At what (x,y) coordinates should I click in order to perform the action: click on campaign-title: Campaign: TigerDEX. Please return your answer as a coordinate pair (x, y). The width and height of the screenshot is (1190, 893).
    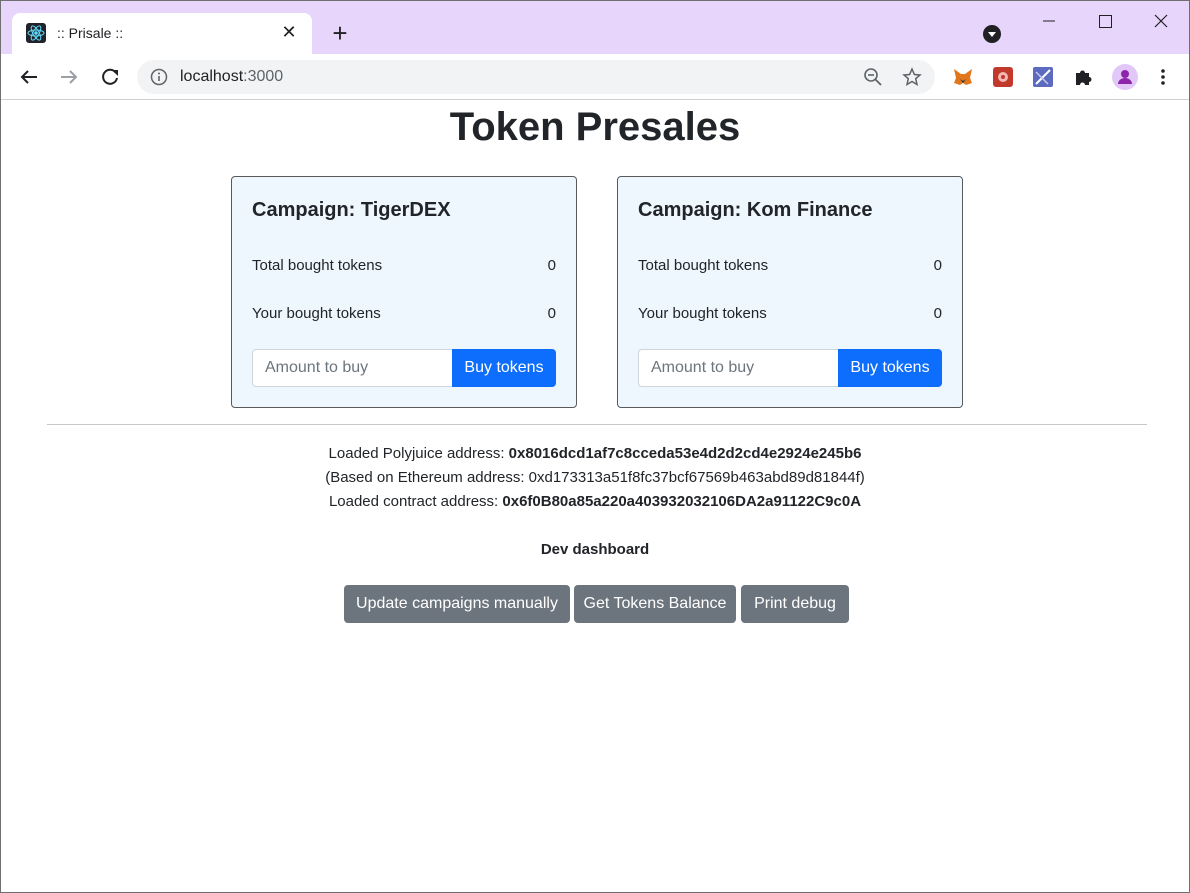
    Looking at the image, I should click on (351, 210).